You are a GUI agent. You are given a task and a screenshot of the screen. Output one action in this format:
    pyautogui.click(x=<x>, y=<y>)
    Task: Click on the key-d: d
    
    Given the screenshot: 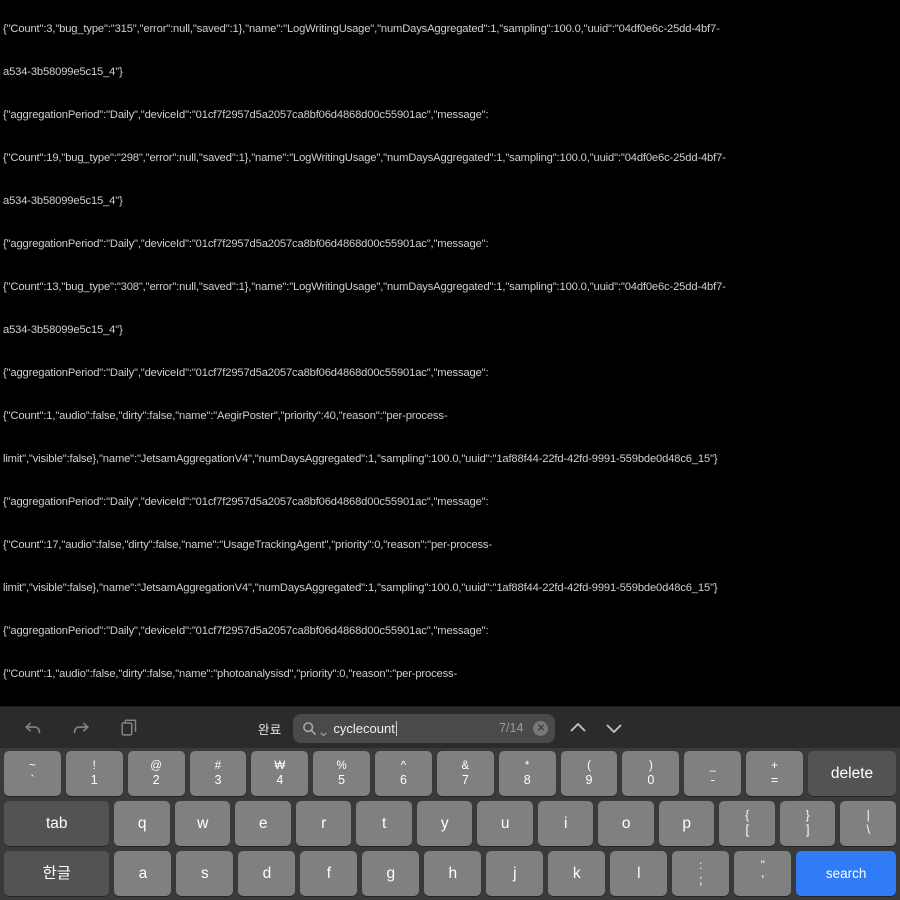 What is the action you would take?
    pyautogui.click(x=267, y=873)
    